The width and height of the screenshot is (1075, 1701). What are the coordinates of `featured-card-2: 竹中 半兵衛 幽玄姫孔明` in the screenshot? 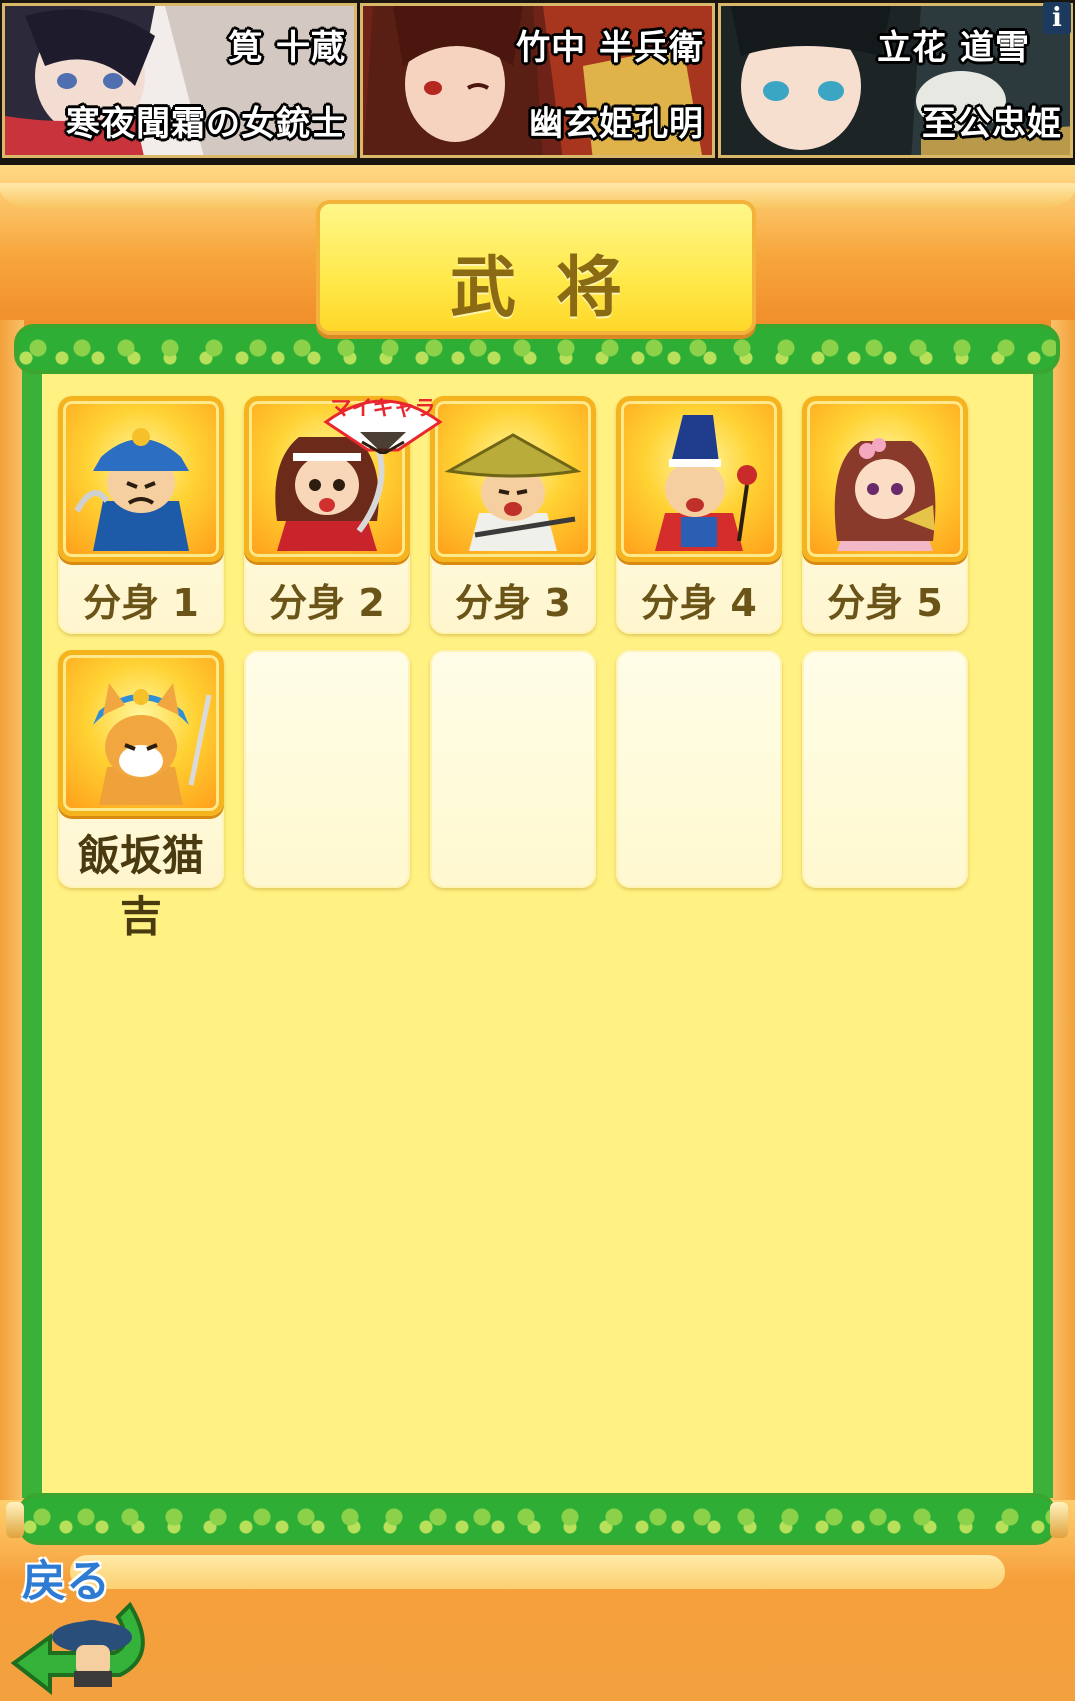 It's located at (537, 80).